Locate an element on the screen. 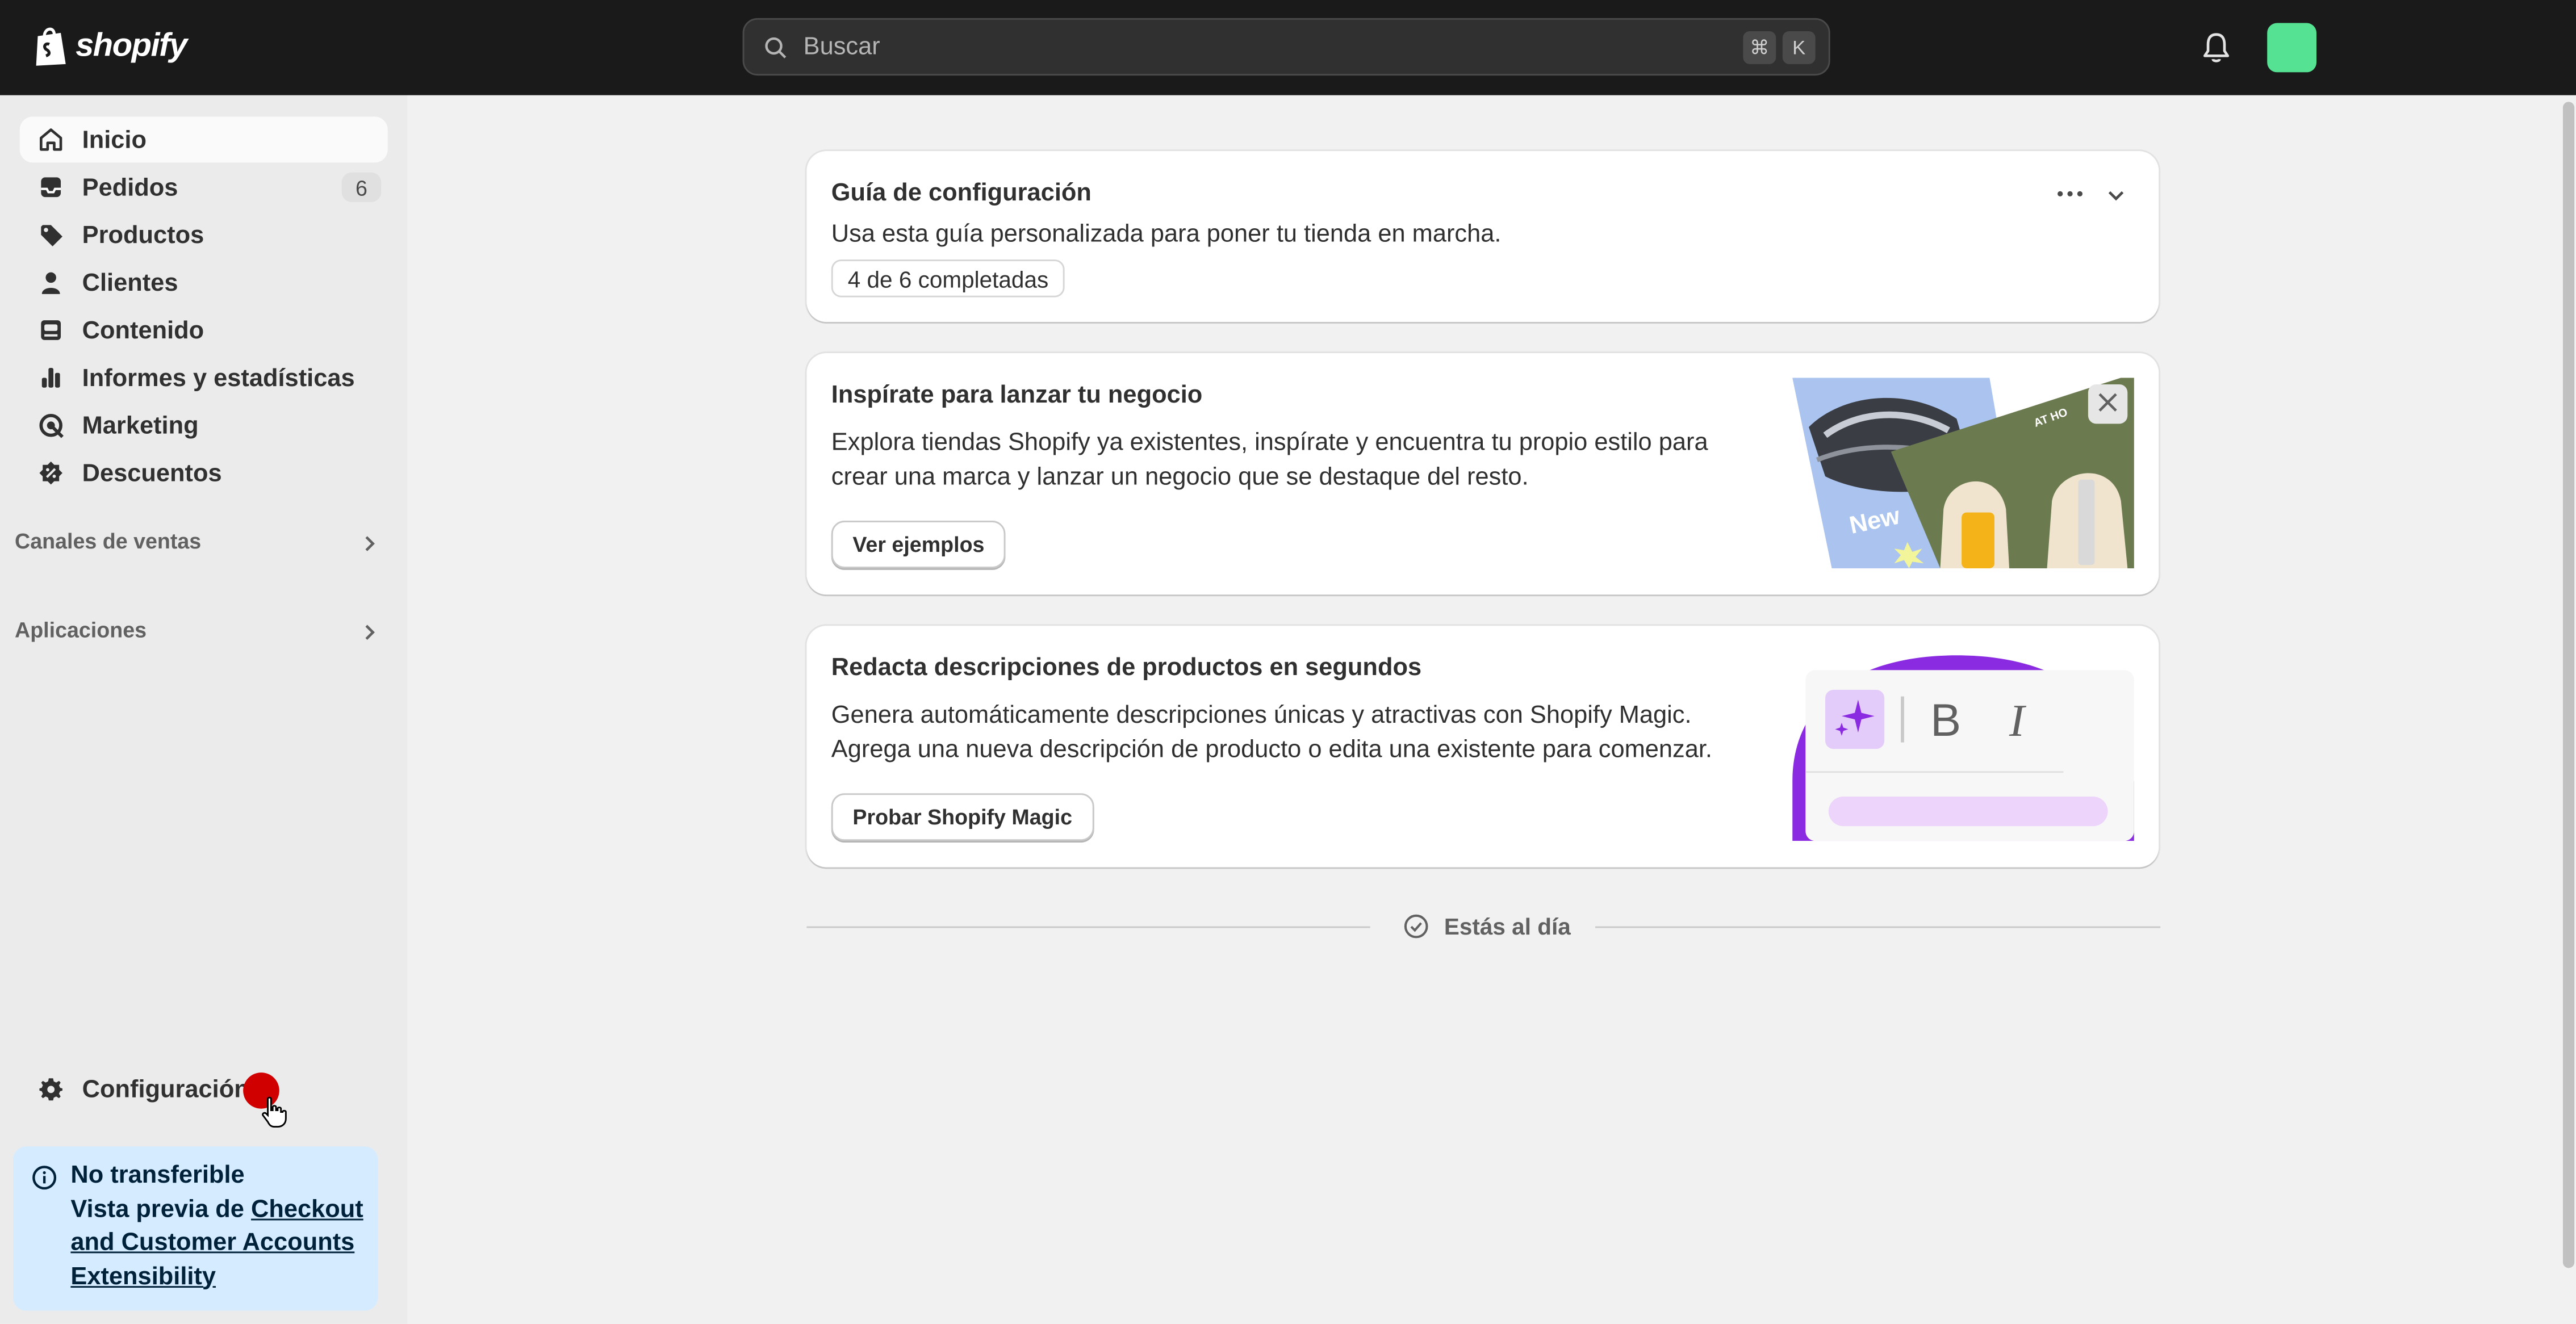 The height and width of the screenshot is (1324, 2576). orders-count-badge: 6 is located at coordinates (361, 187).